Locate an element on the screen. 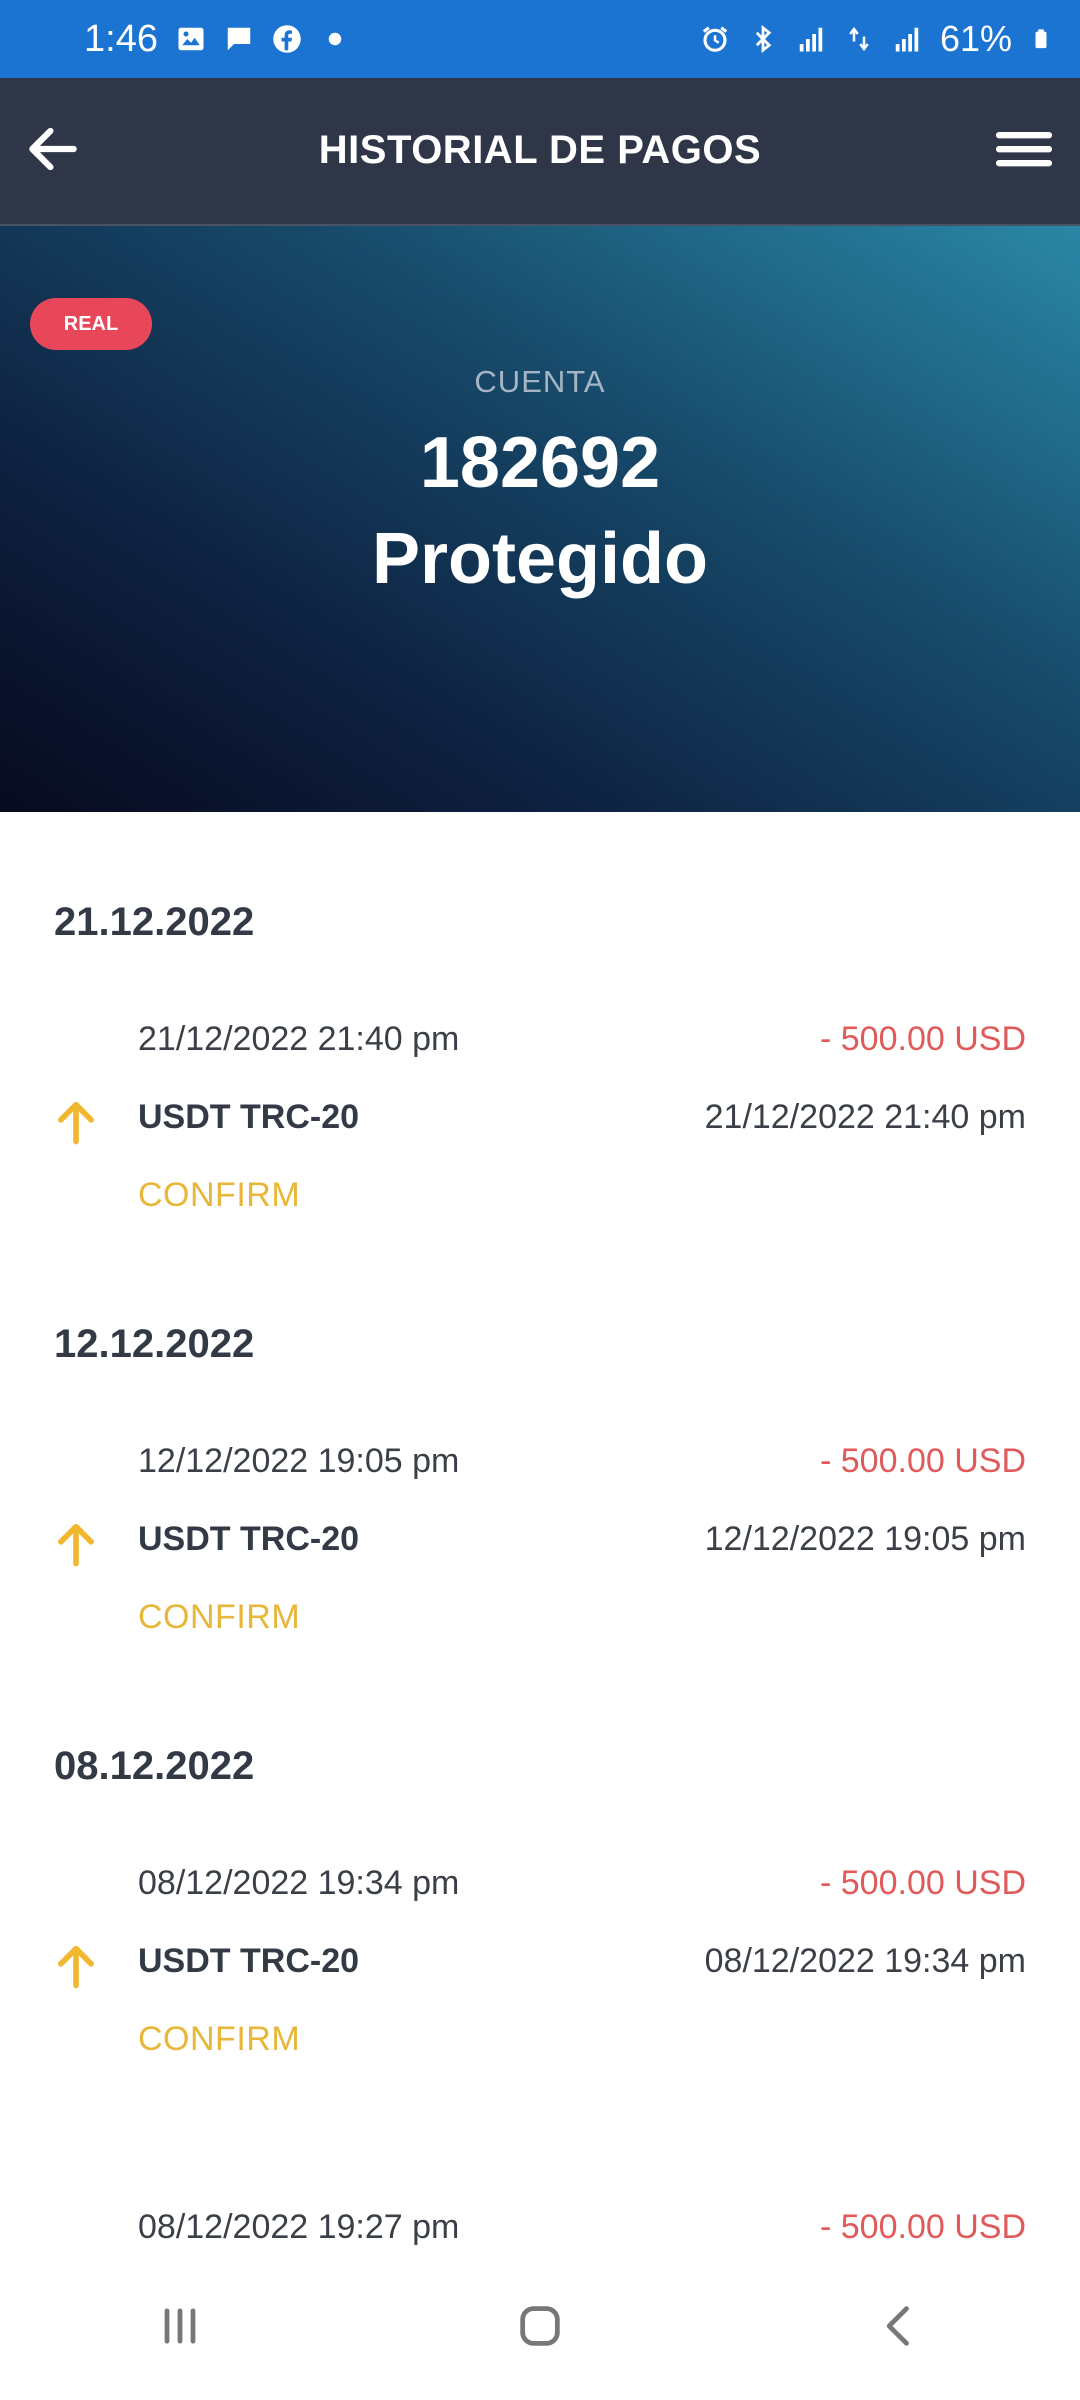  tx-datetime-right: 08/12/2022 19:34 pm is located at coordinates (865, 1961).